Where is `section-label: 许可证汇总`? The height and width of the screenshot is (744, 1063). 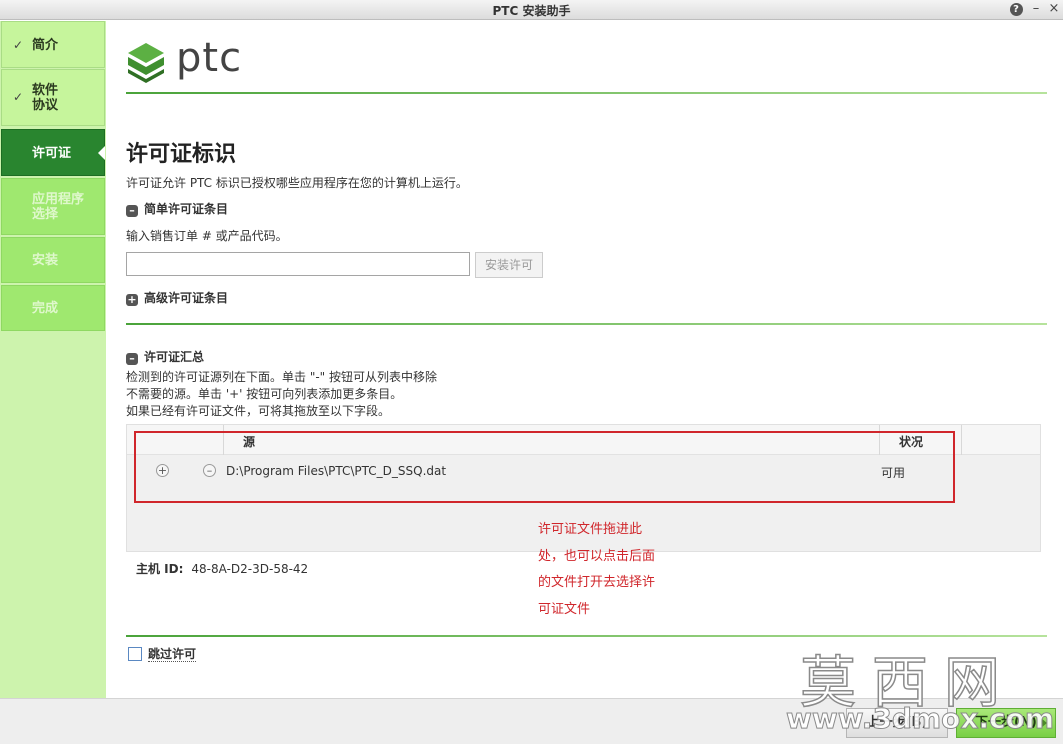 section-label: 许可证汇总 is located at coordinates (174, 357).